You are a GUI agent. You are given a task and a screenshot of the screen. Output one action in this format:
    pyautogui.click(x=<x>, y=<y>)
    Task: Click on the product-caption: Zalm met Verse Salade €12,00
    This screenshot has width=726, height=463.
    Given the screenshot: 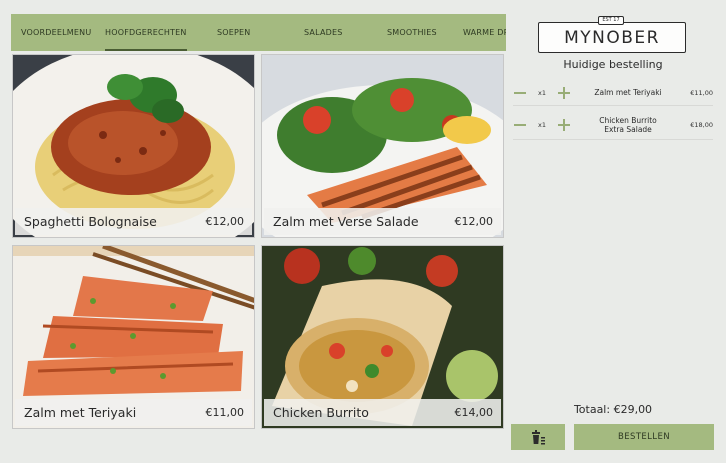 What is the action you would take?
    pyautogui.click(x=382, y=221)
    